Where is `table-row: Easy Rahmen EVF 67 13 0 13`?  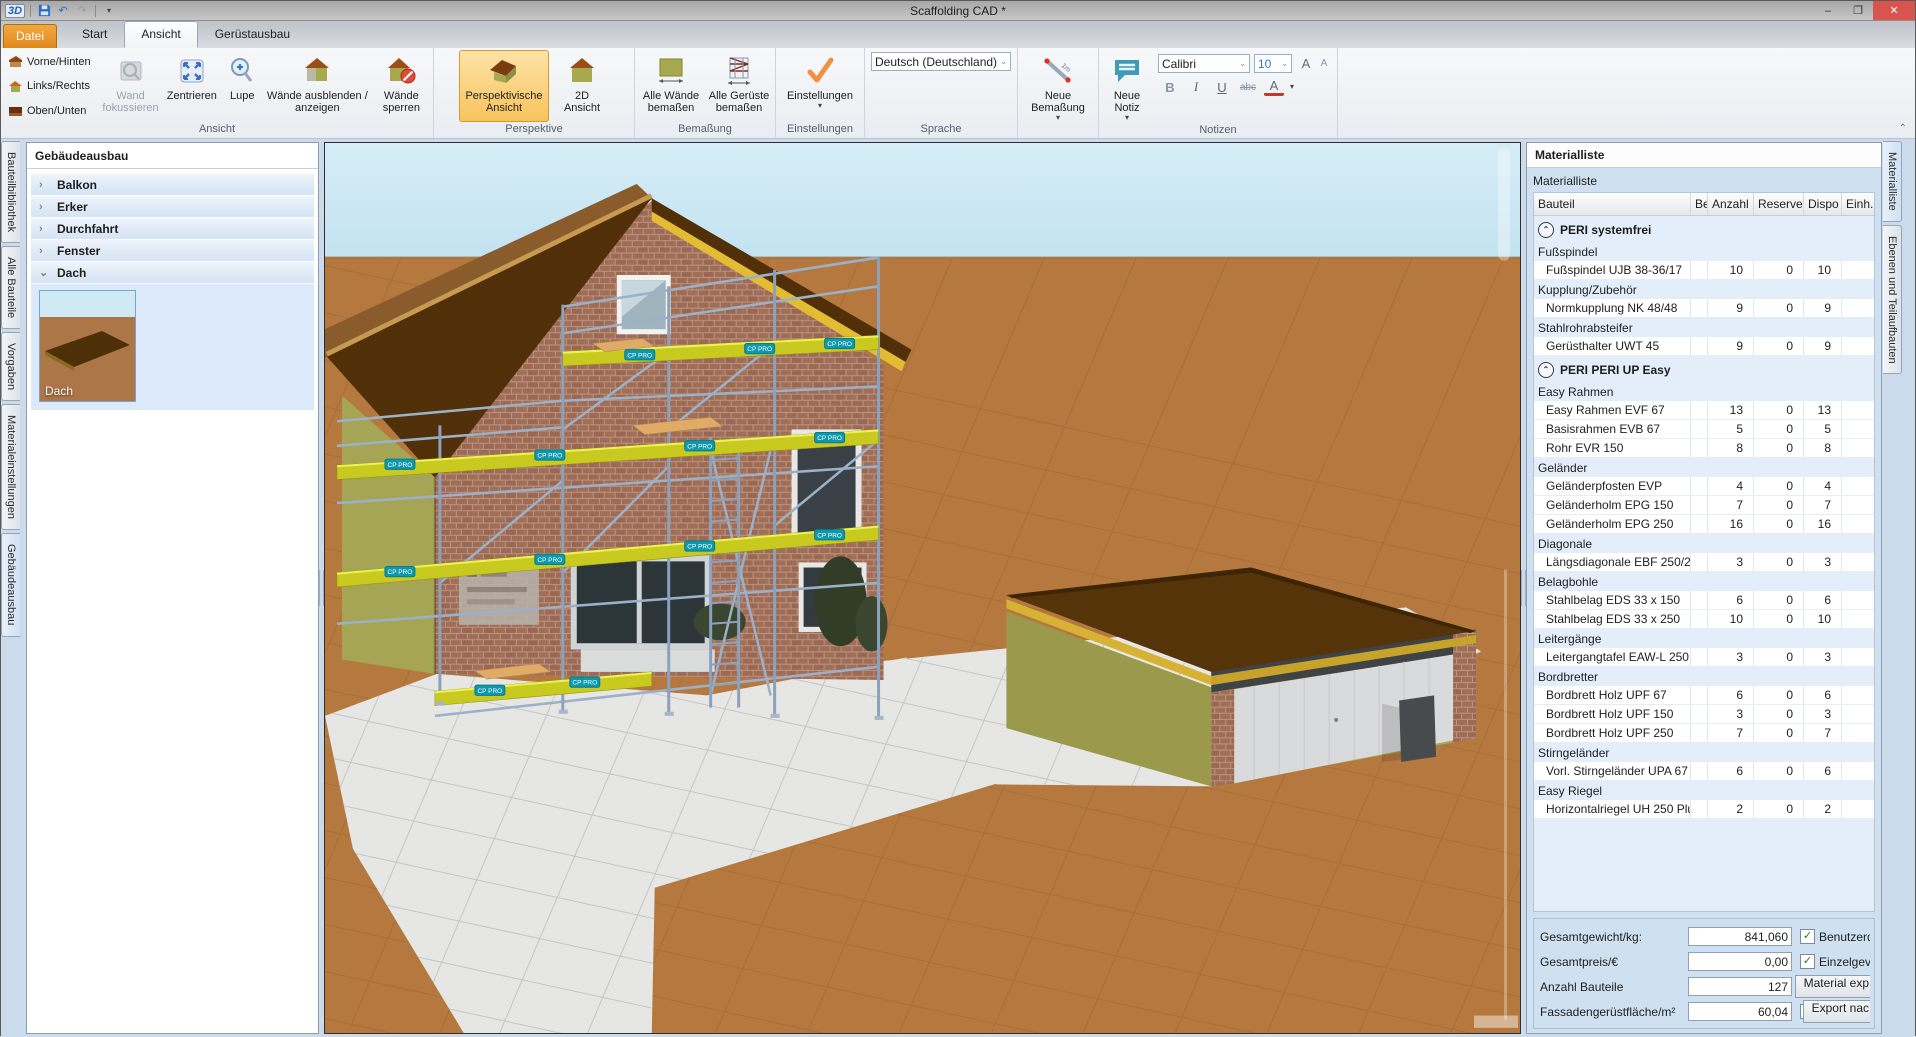 table-row: Easy Rahmen EVF 67 13 0 13 is located at coordinates (1704, 410).